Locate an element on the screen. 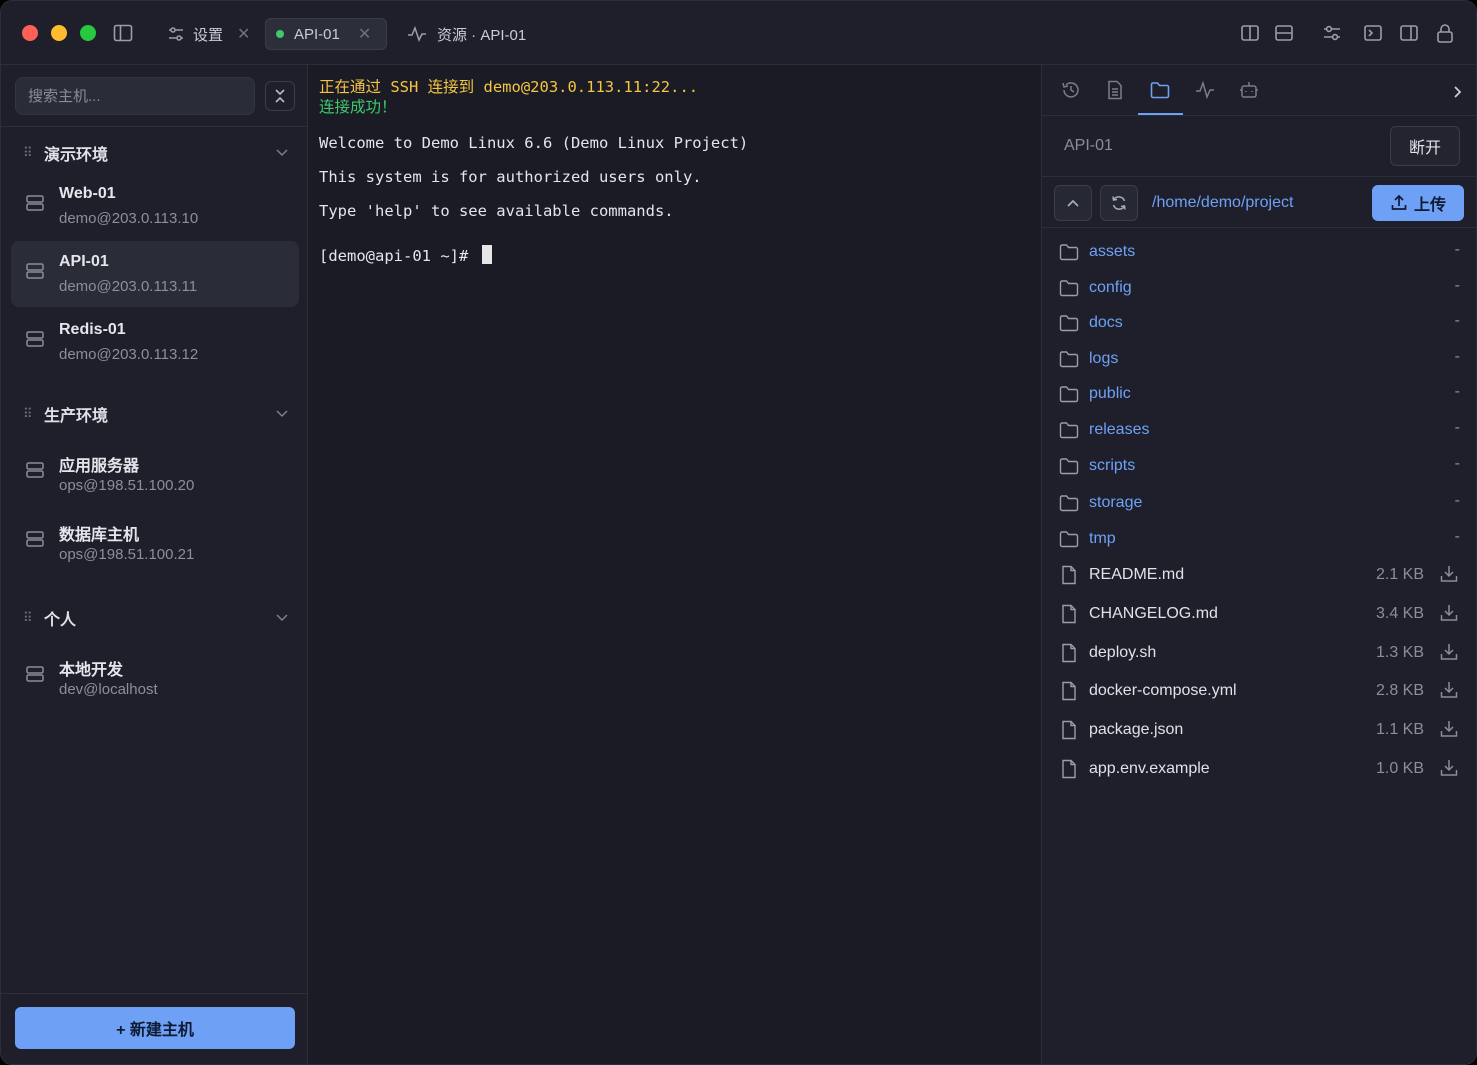  group-name: 演示环境 is located at coordinates (76, 155).